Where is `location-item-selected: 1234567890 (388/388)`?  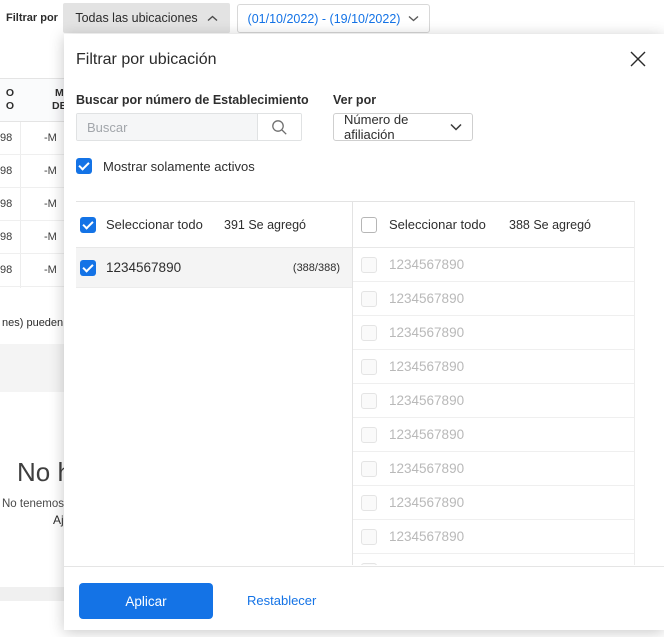 location-item-selected: 1234567890 (388/388) is located at coordinates (214, 268).